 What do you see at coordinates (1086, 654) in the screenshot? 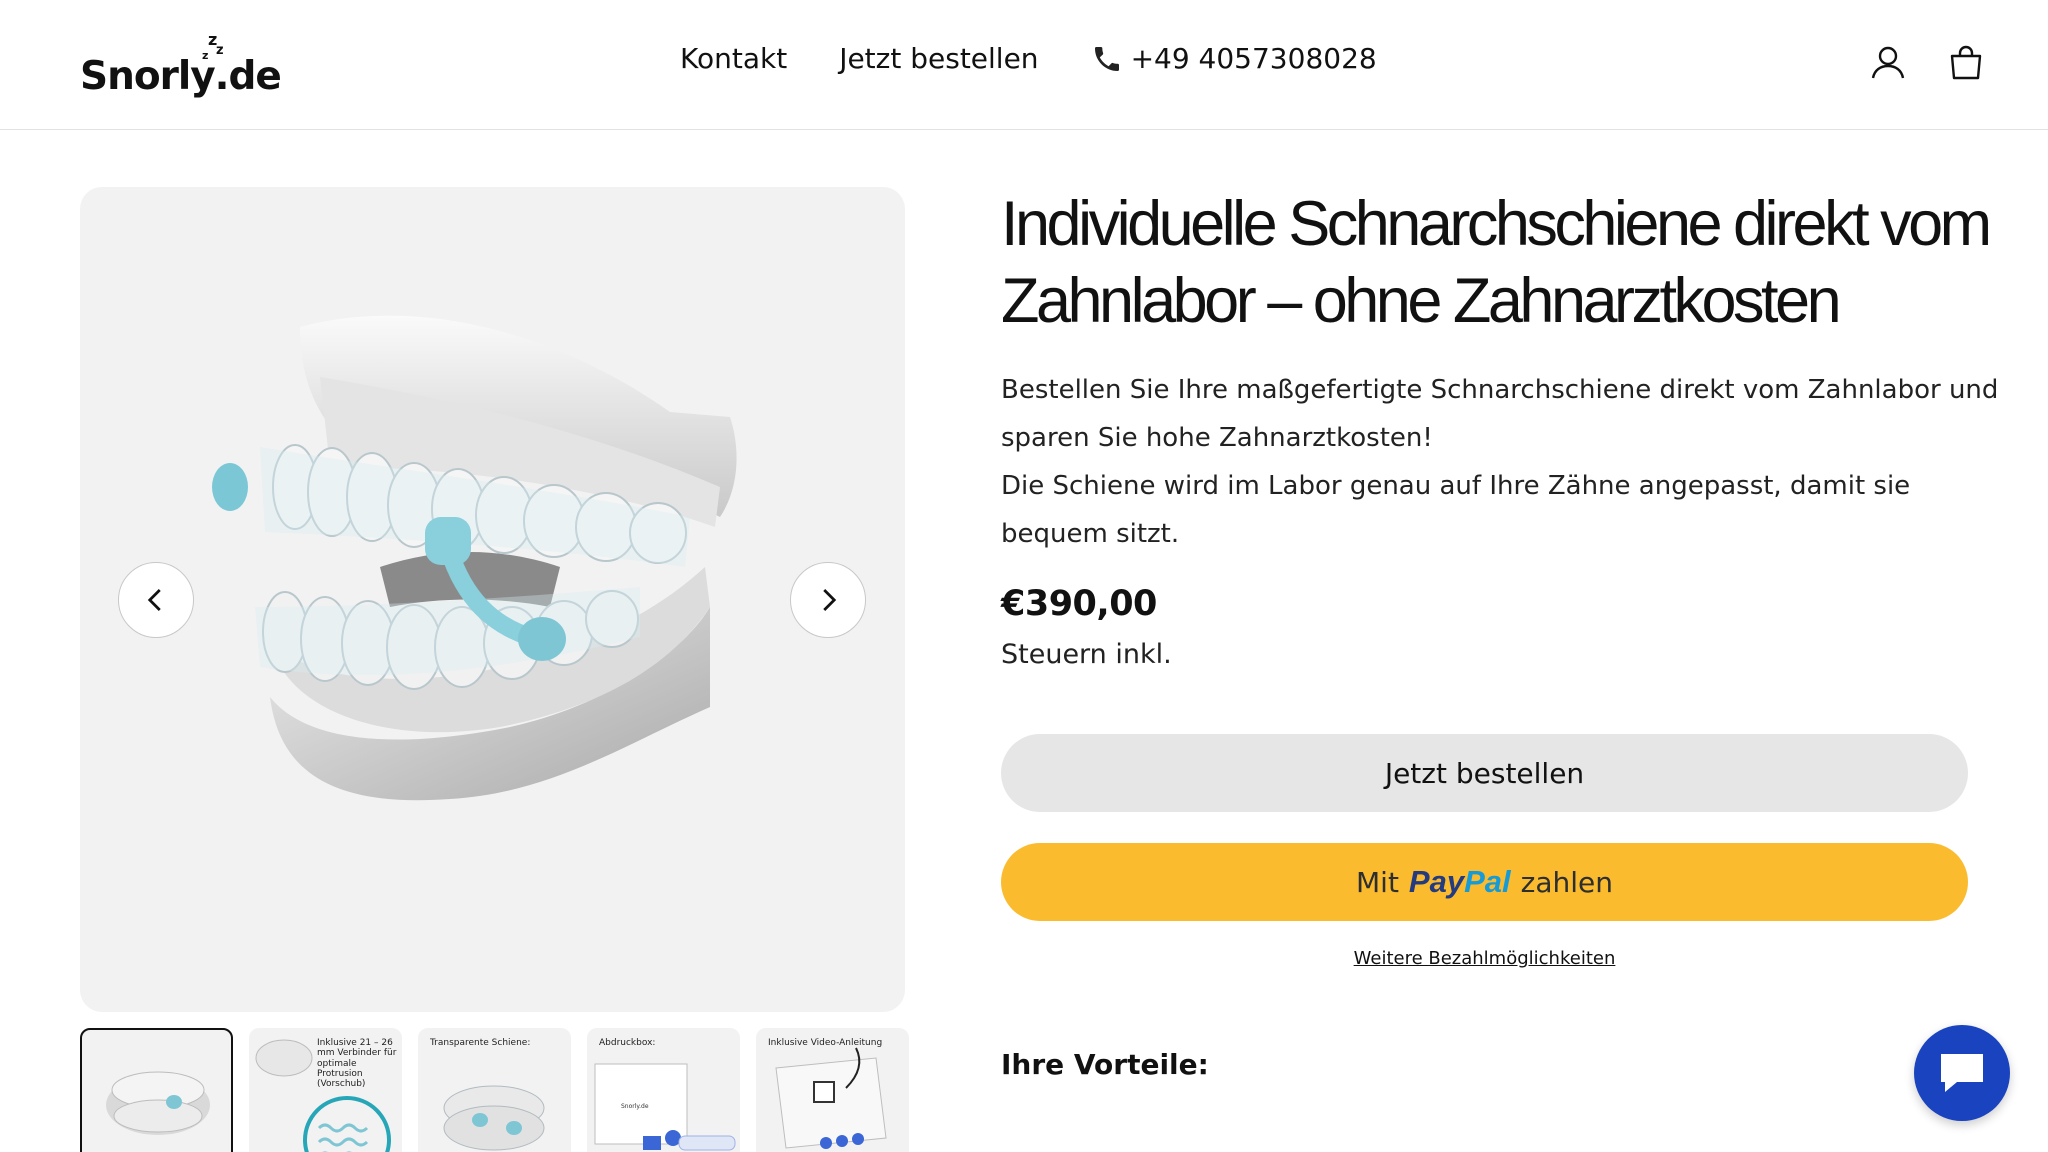
I see `tax-note: Steuern inkl.` at bounding box center [1086, 654].